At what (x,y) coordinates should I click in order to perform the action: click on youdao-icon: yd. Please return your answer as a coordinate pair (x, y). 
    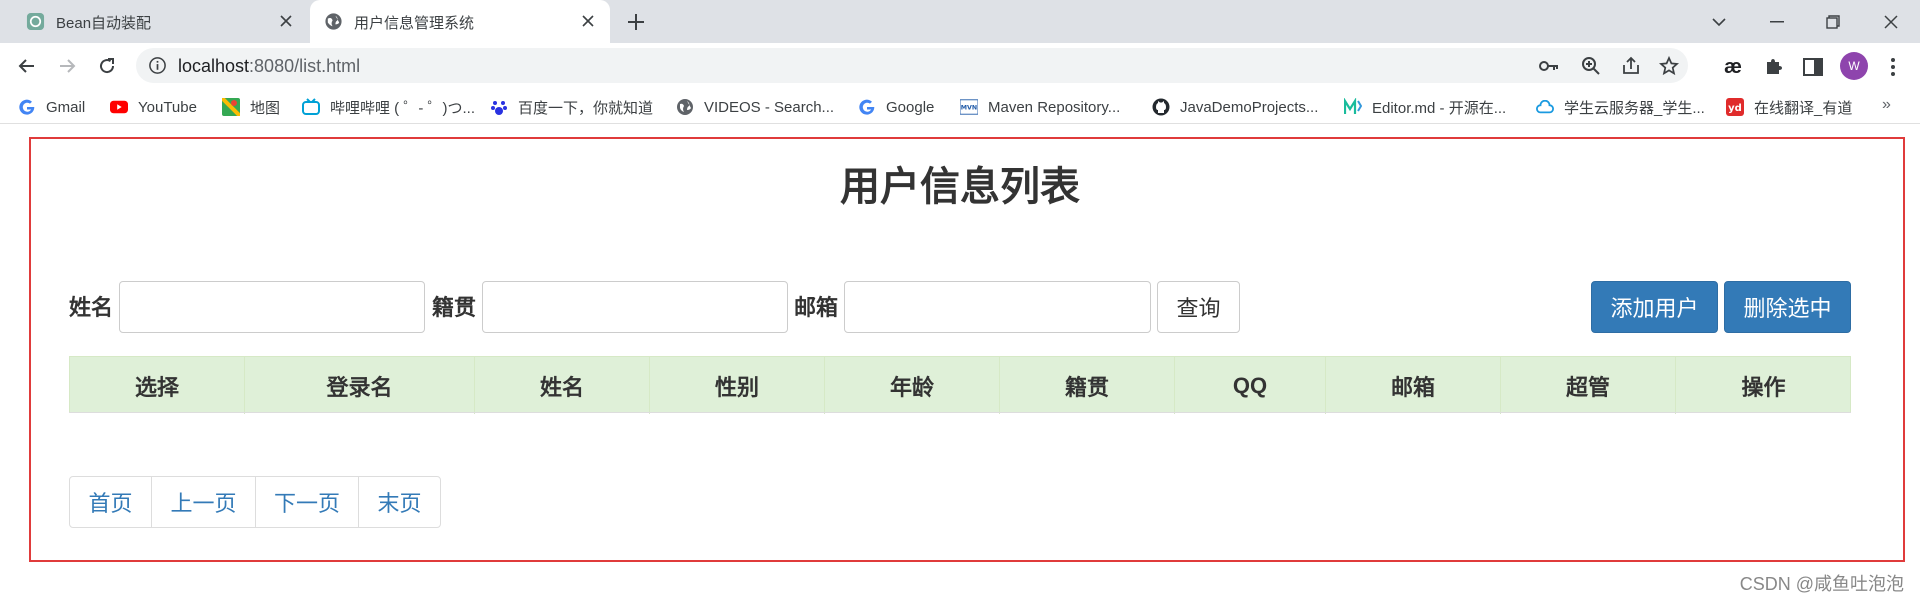
    Looking at the image, I should click on (1735, 107).